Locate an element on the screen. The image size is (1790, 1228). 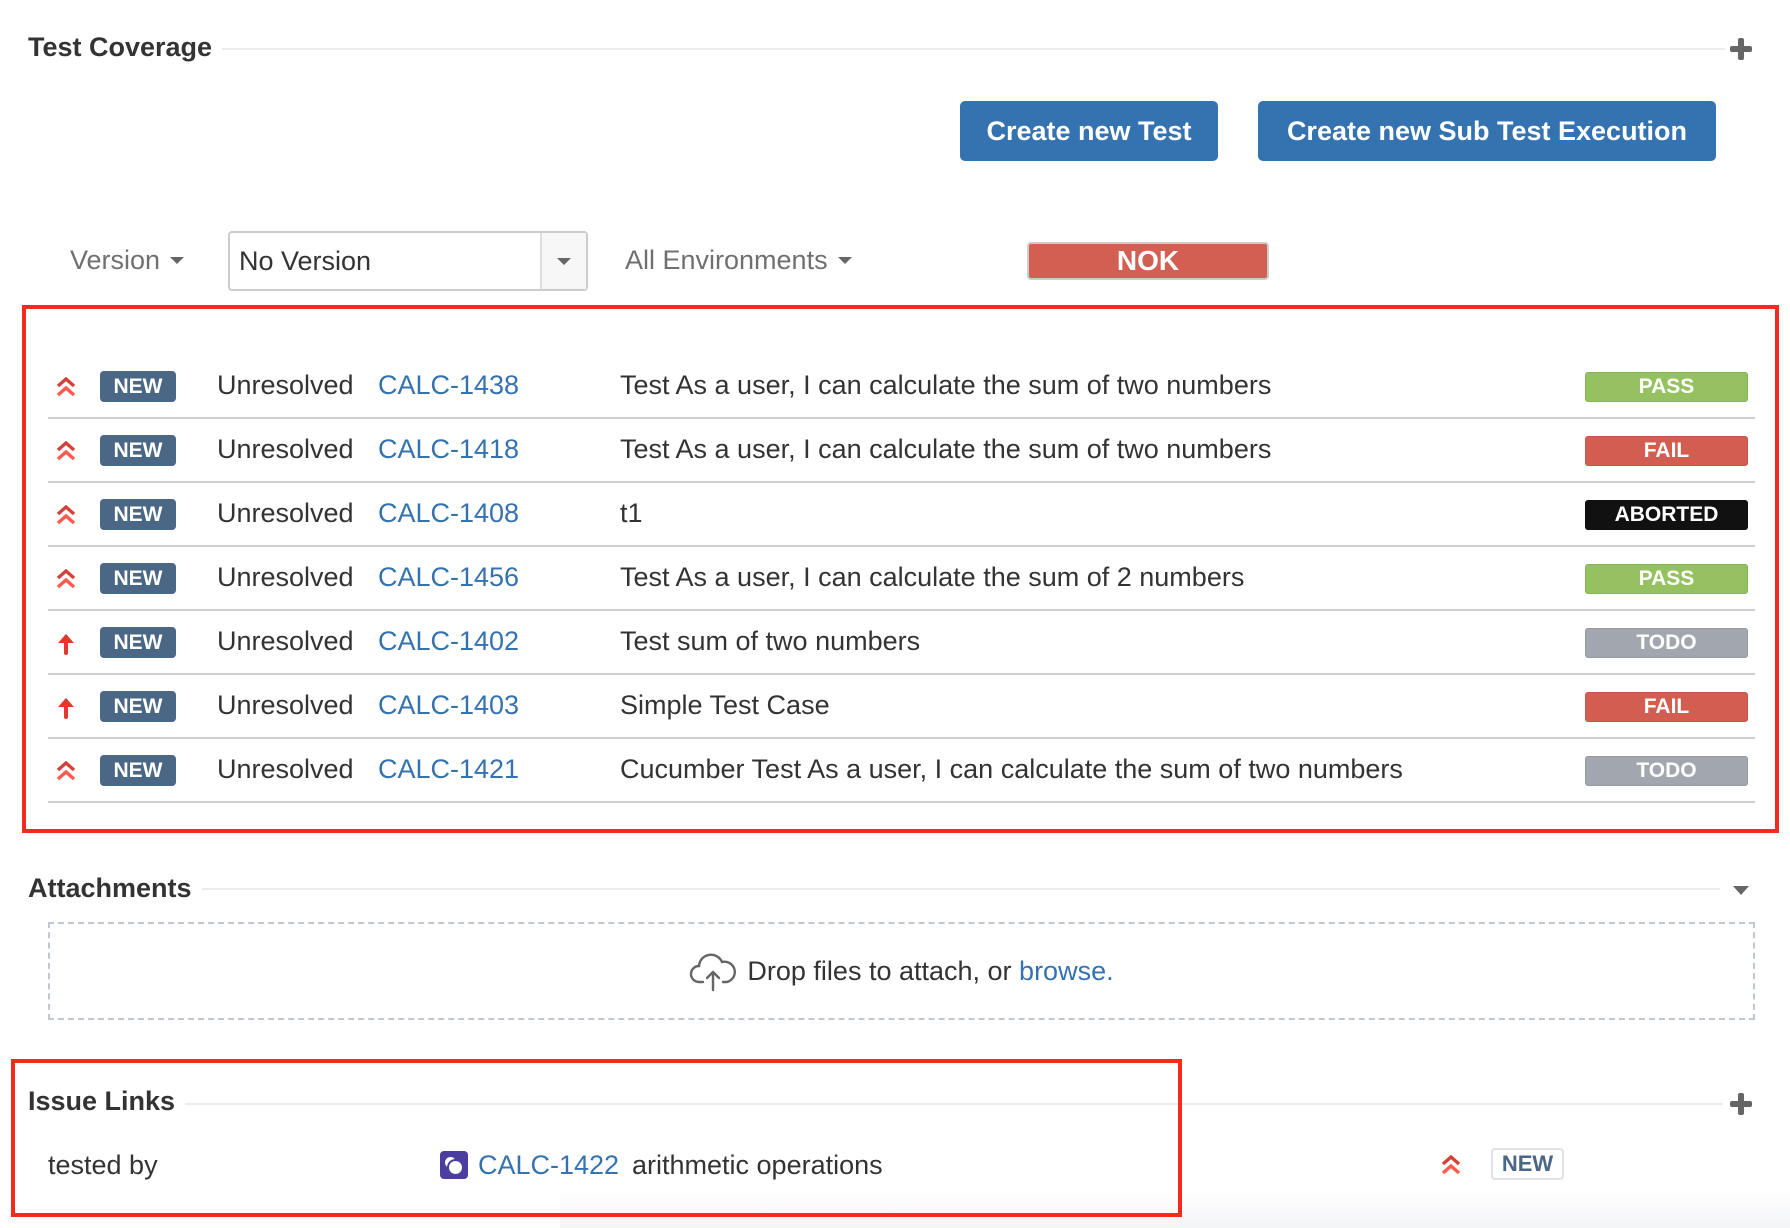
cloud-upload-icon is located at coordinates (713, 972).